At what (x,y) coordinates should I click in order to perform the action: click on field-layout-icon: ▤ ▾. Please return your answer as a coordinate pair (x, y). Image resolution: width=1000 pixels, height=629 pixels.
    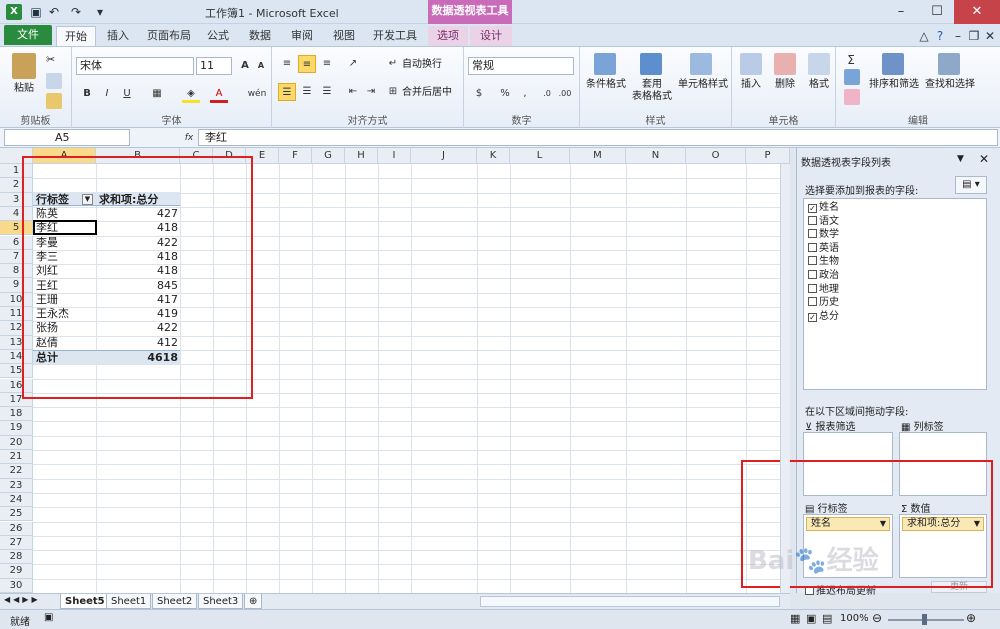
    Looking at the image, I should click on (971, 185).